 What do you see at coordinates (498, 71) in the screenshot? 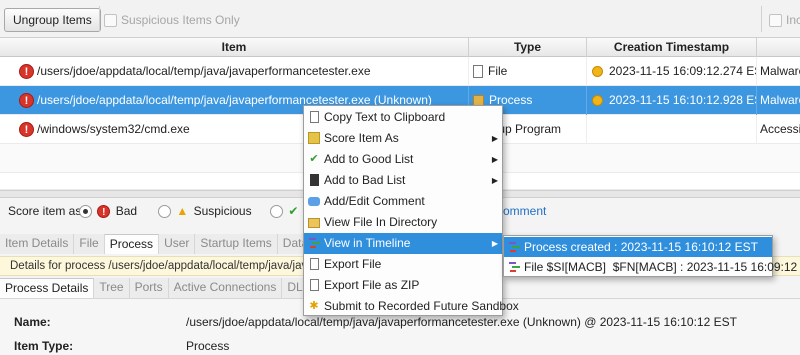
I see `item-type: File` at bounding box center [498, 71].